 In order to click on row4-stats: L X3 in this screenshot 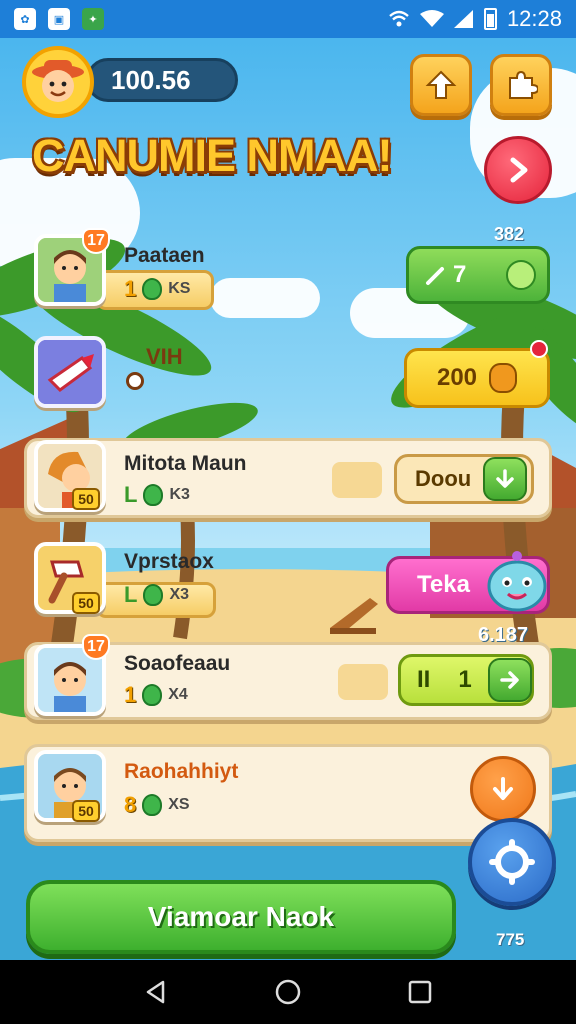, I will do `click(156, 595)`.